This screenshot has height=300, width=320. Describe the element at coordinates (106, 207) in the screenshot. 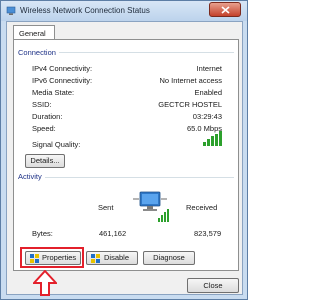

I see `sent-label: Sent` at that location.